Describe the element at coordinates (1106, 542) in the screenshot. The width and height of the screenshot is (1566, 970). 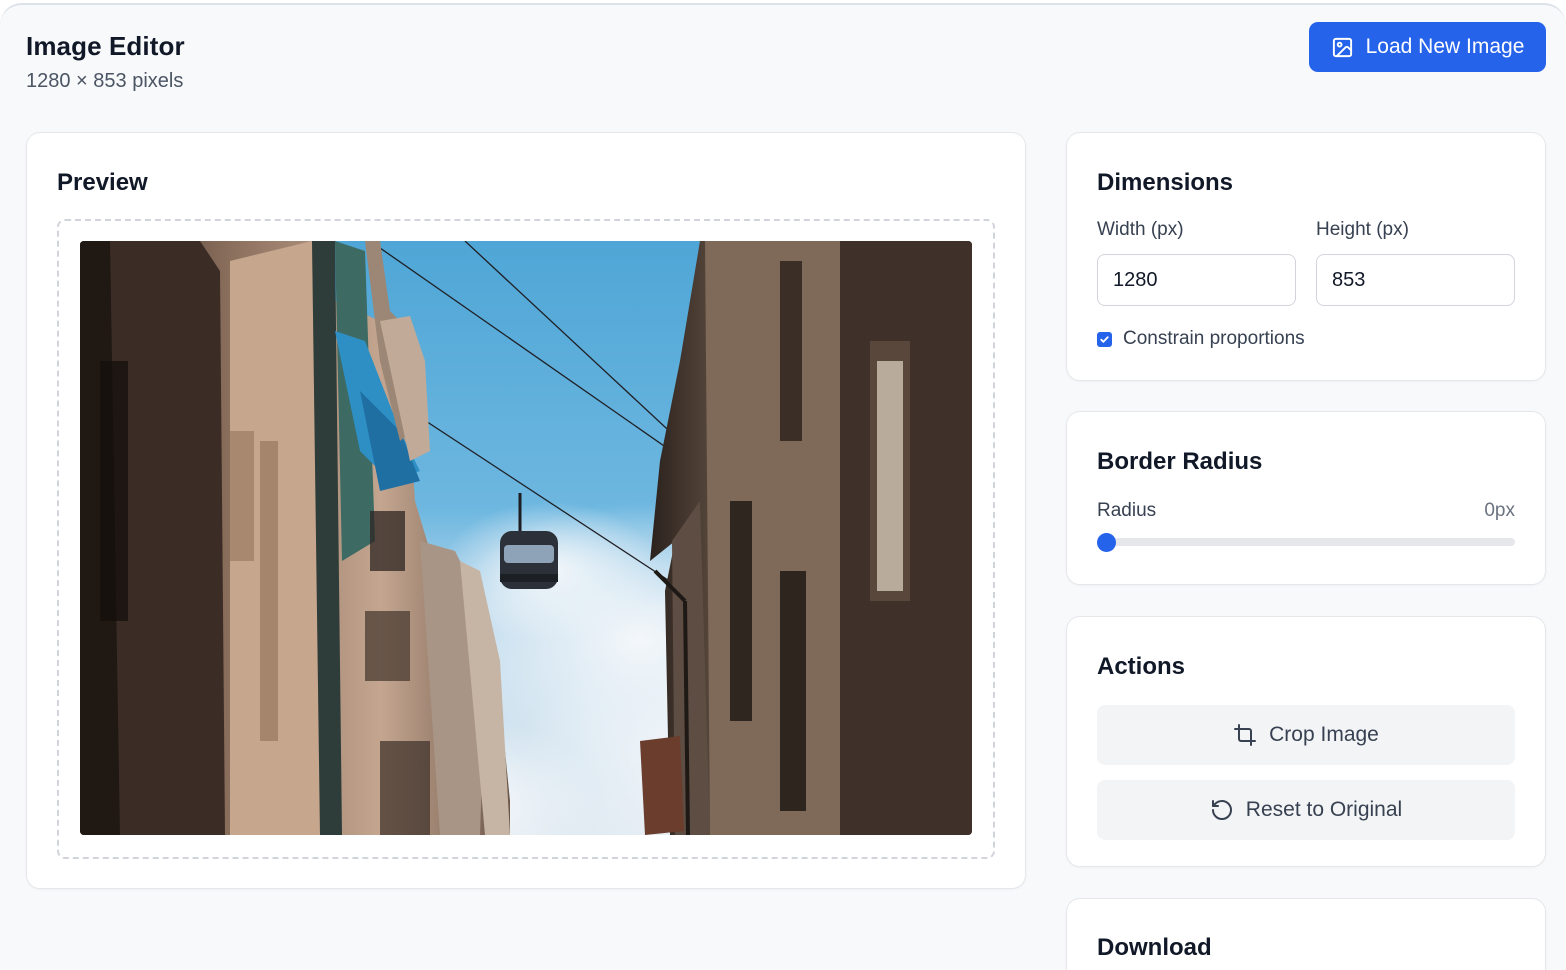
I see `radius-slider-thumb` at that location.